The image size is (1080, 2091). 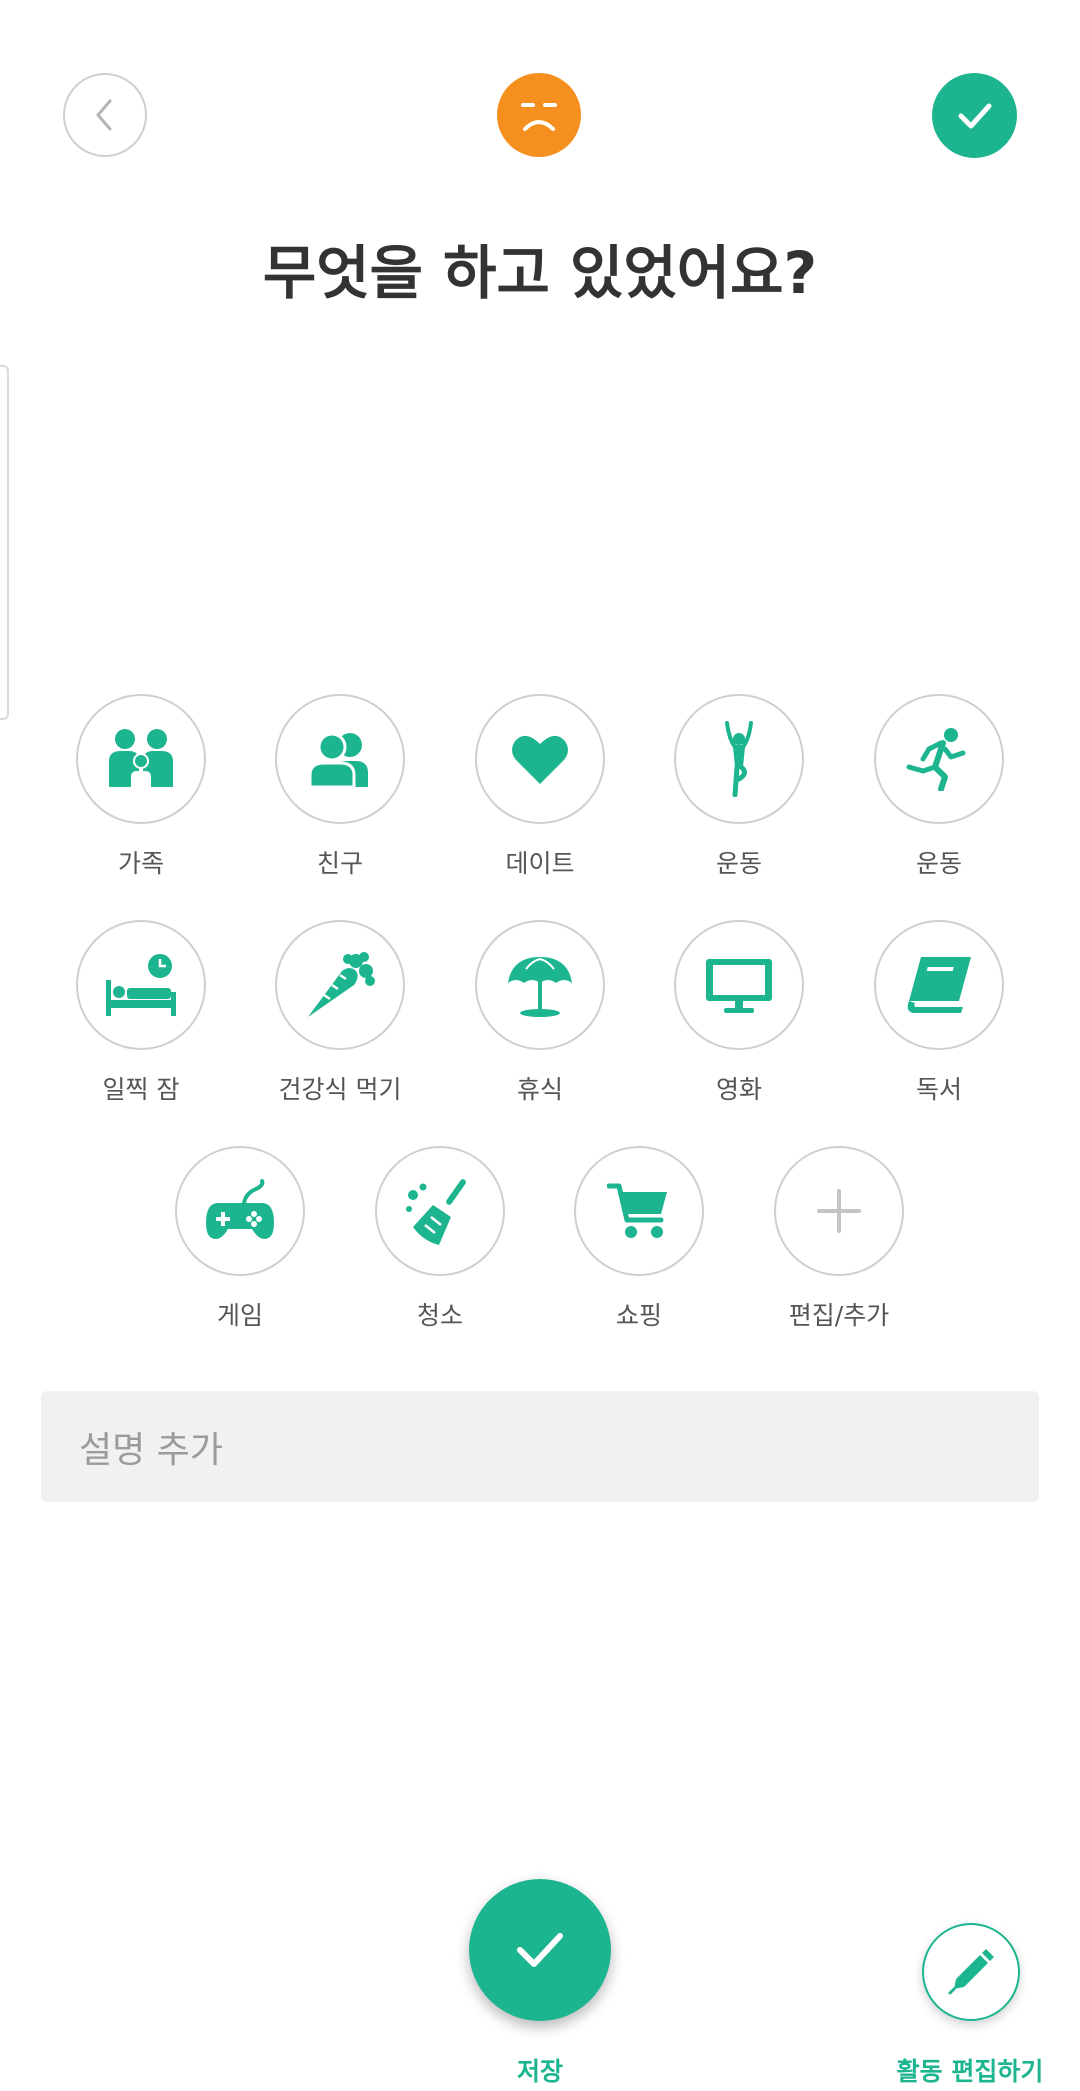 I want to click on activity-label: 게임, so click(x=239, y=1315).